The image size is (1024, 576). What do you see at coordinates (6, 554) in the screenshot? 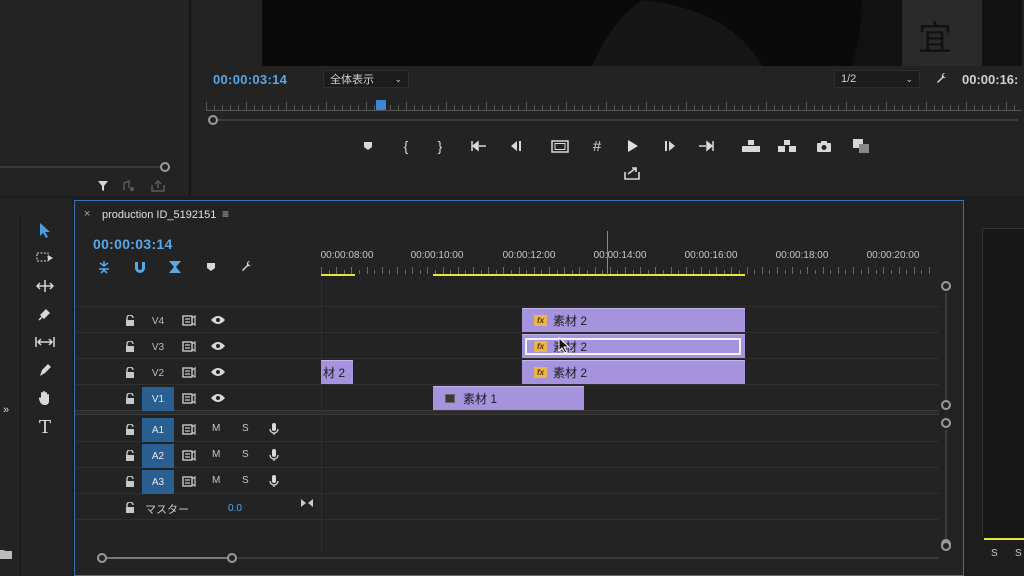
I see `folder-icon` at bounding box center [6, 554].